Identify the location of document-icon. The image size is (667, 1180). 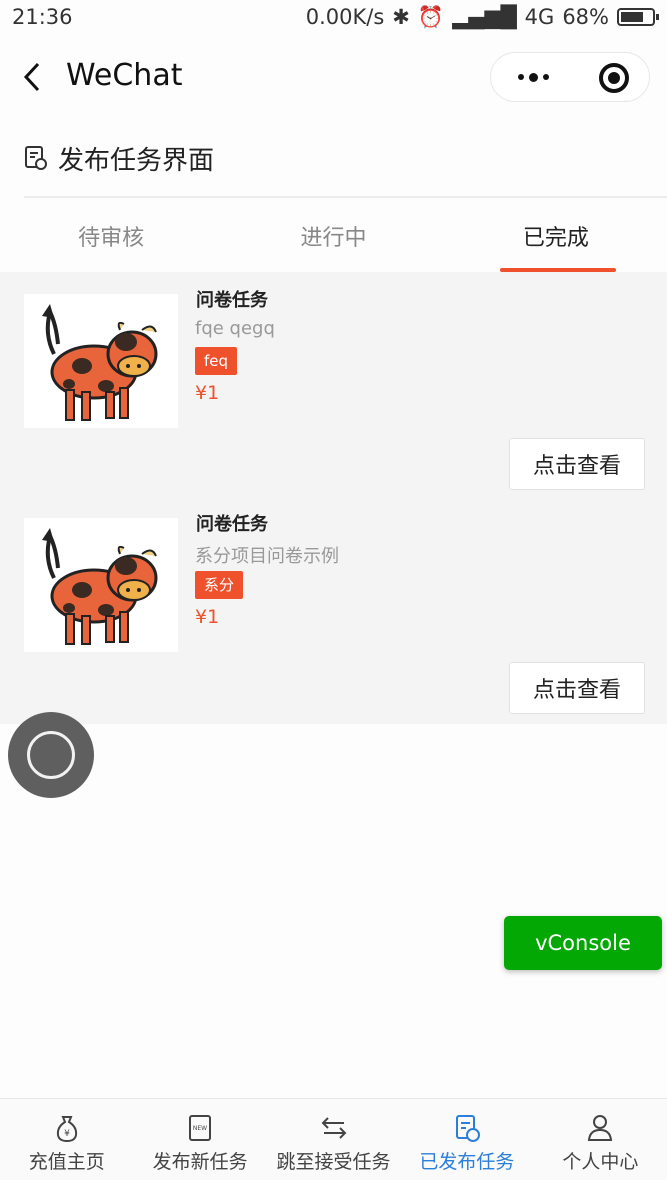
(36, 158).